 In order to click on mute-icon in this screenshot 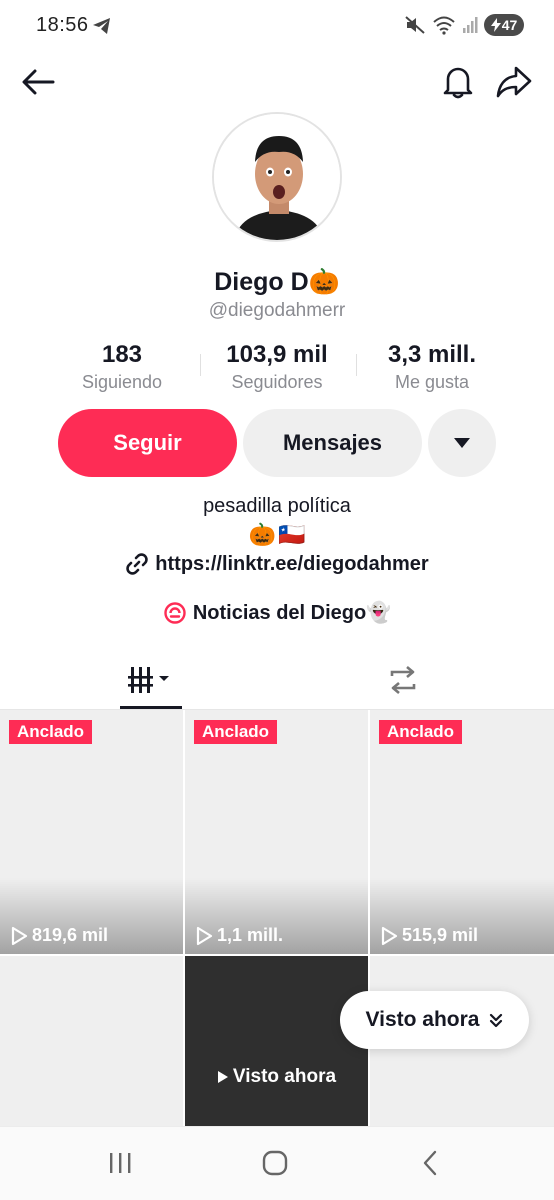, I will do `click(415, 25)`.